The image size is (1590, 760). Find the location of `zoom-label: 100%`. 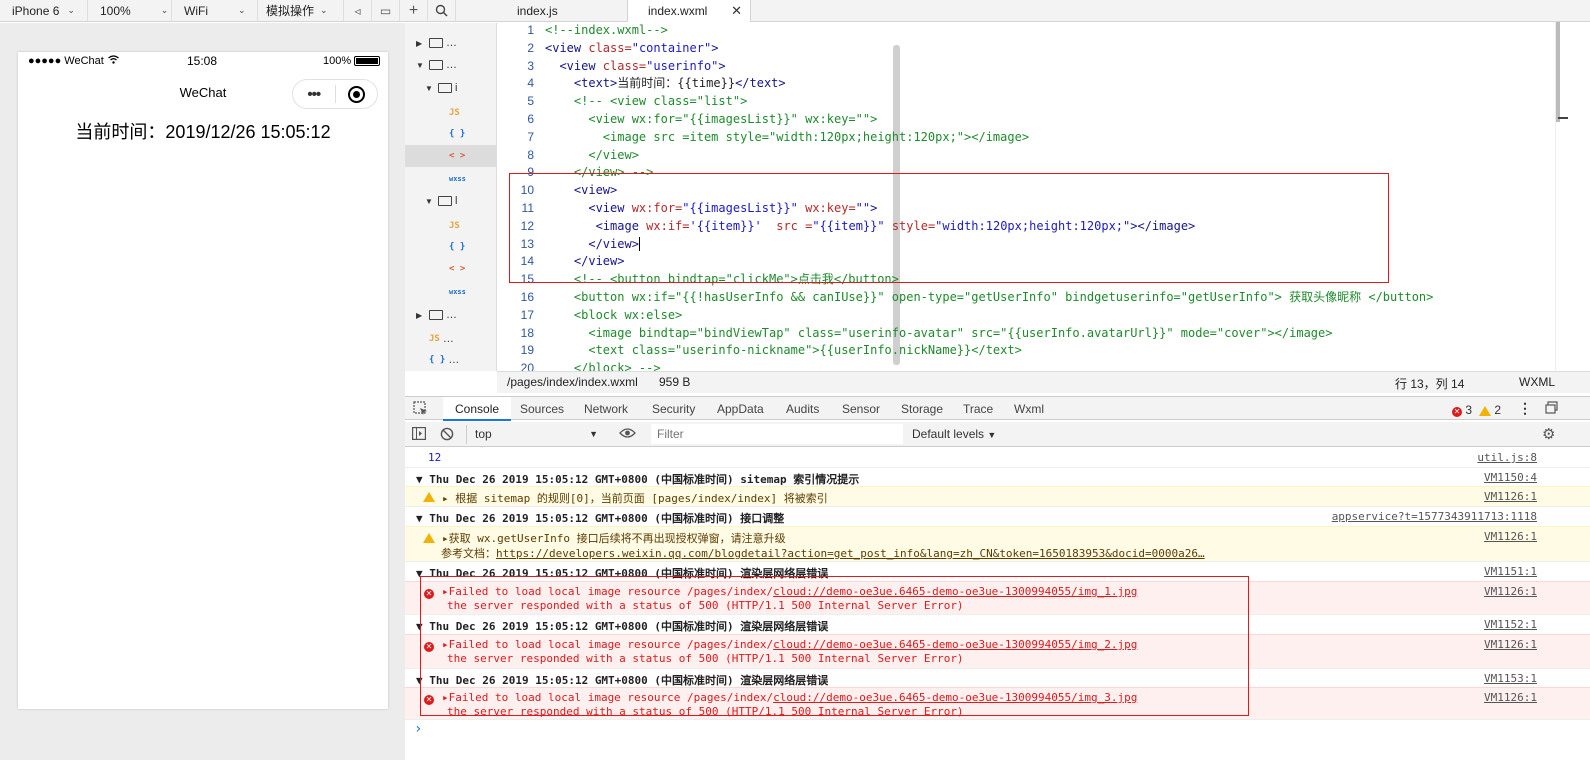

zoom-label: 100% is located at coordinates (115, 10).